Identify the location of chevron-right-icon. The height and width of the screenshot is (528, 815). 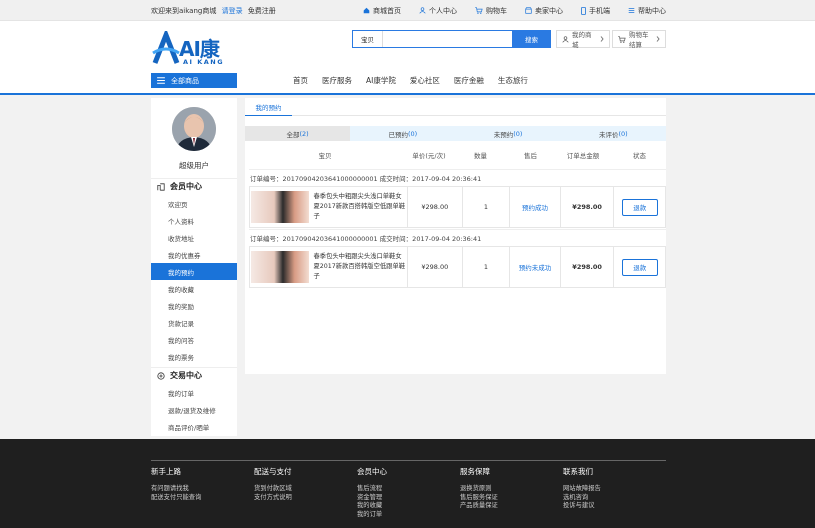
(602, 39).